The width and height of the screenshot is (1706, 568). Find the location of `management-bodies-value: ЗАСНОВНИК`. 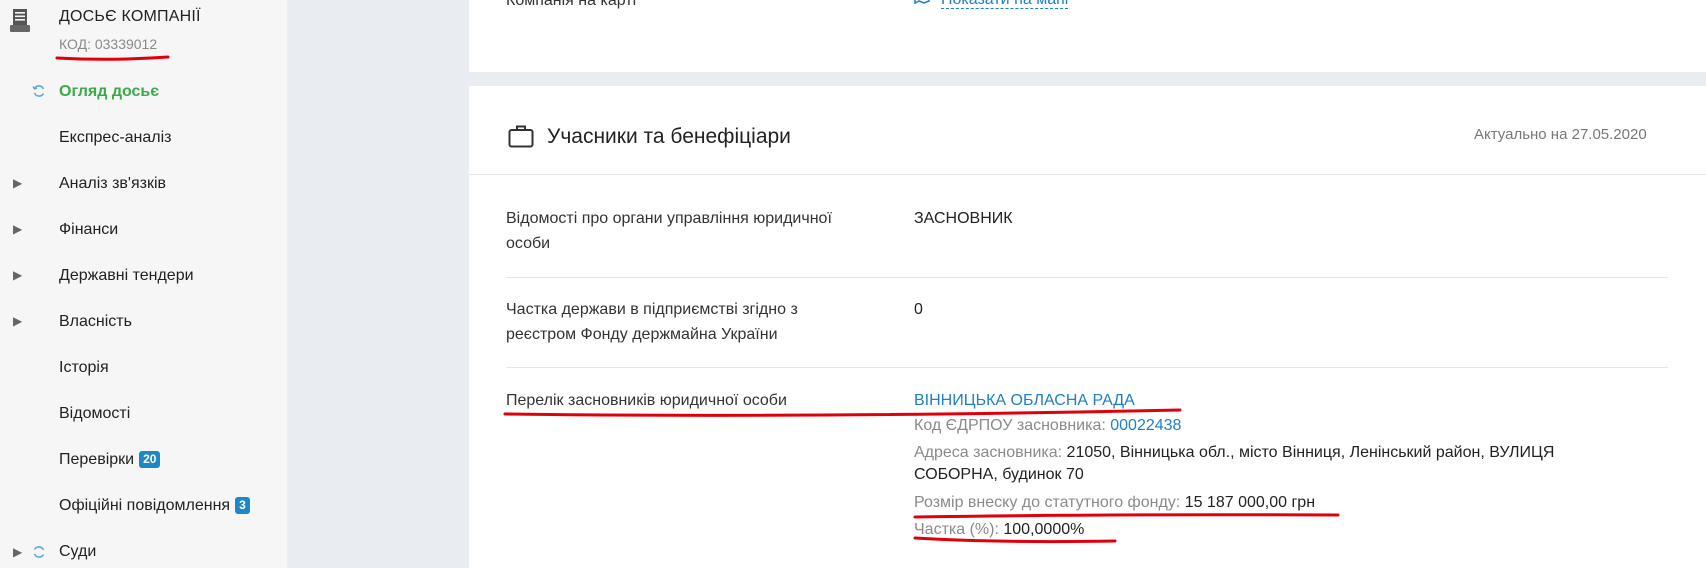

management-bodies-value: ЗАСНОВНИК is located at coordinates (963, 218).